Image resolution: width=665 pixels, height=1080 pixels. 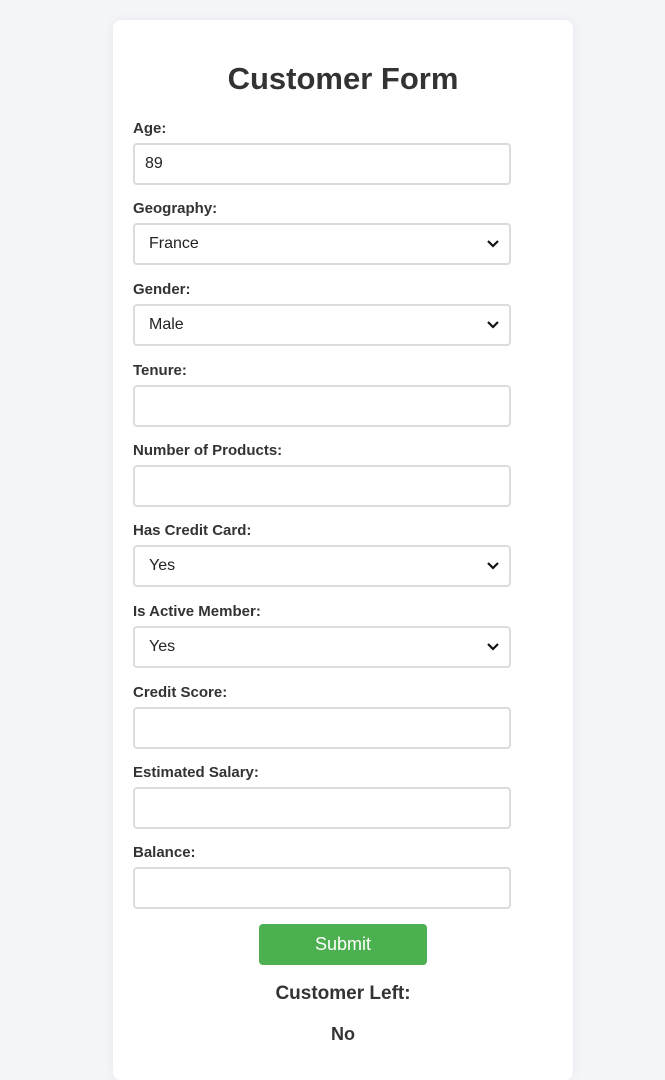 I want to click on credit-score-input, so click(x=322, y=728).